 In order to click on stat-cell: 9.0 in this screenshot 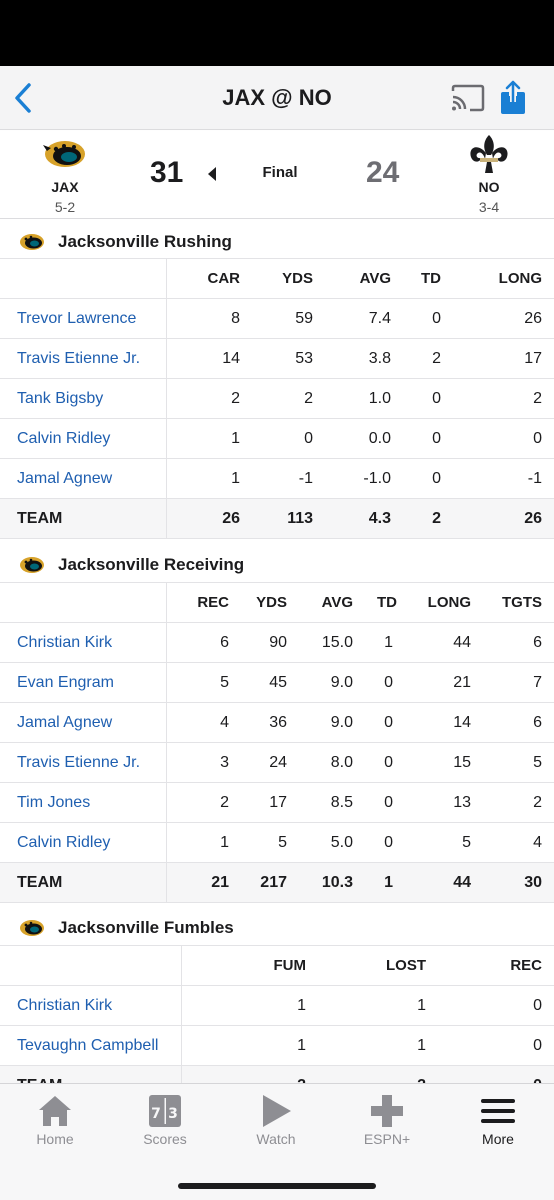, I will do `click(332, 682)`.